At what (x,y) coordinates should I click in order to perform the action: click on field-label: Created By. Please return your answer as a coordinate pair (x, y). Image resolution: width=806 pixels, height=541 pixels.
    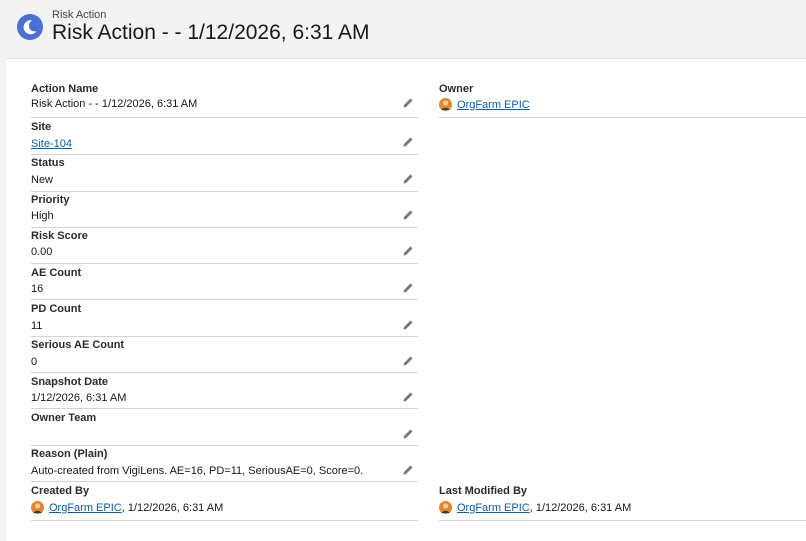
    Looking at the image, I should click on (60, 491).